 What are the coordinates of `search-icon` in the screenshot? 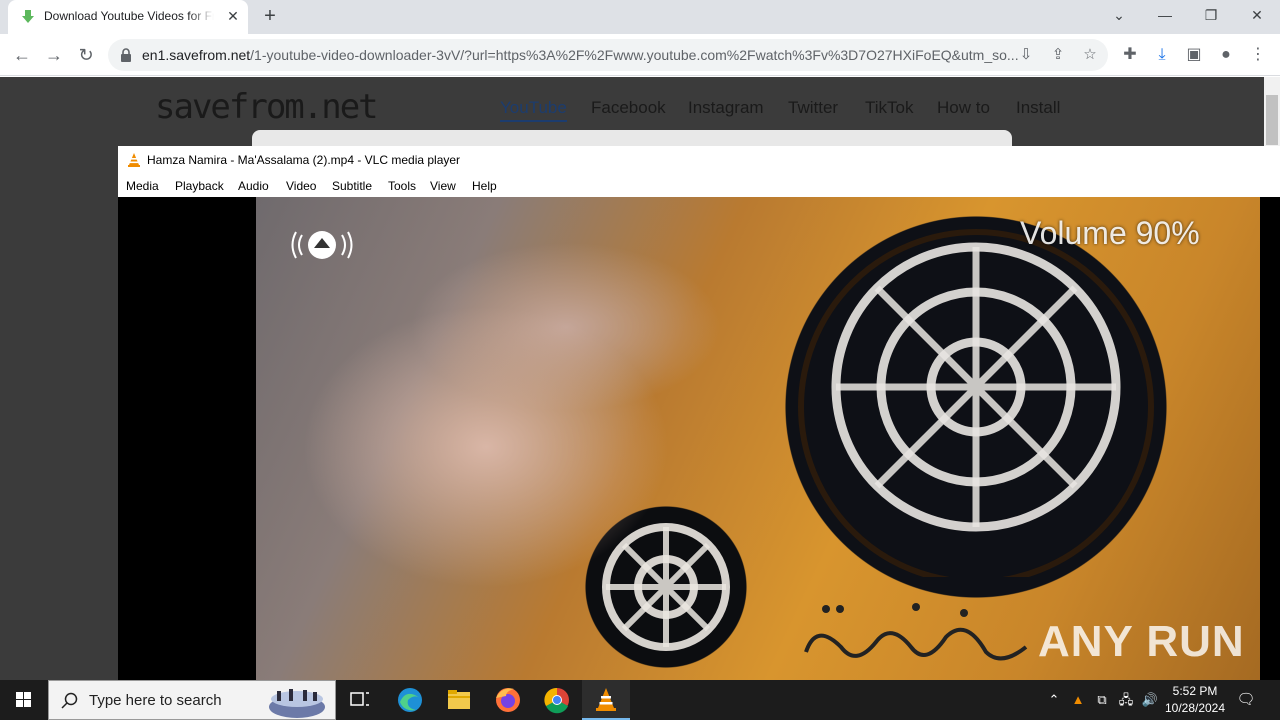 It's located at (69, 700).